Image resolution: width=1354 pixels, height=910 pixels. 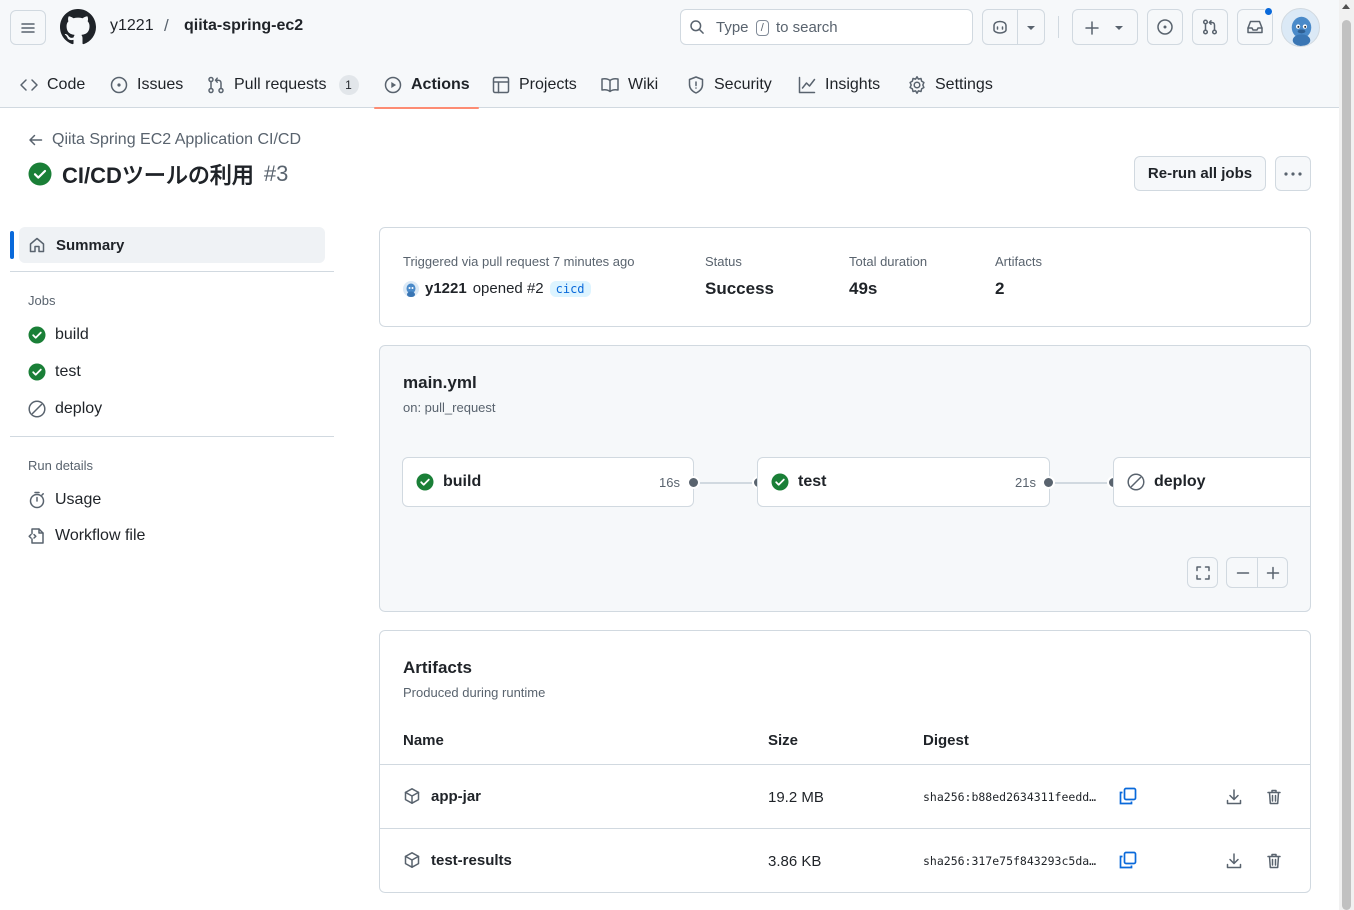 I want to click on job-name: test, so click(x=812, y=481).